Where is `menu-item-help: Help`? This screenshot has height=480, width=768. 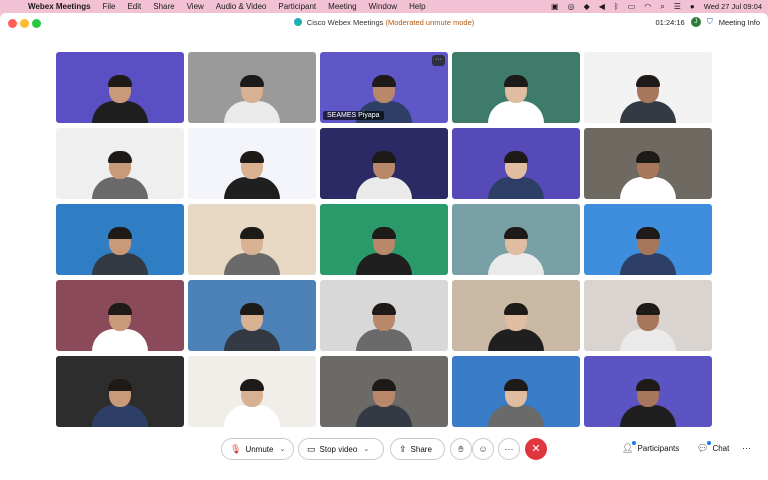 menu-item-help: Help is located at coordinates (417, 6).